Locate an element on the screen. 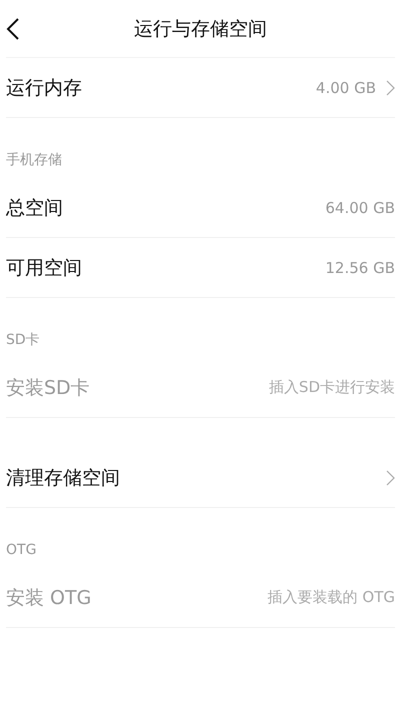 The width and height of the screenshot is (401, 716). settings-row: 可用空间 12.56 GB is located at coordinates (200, 268).